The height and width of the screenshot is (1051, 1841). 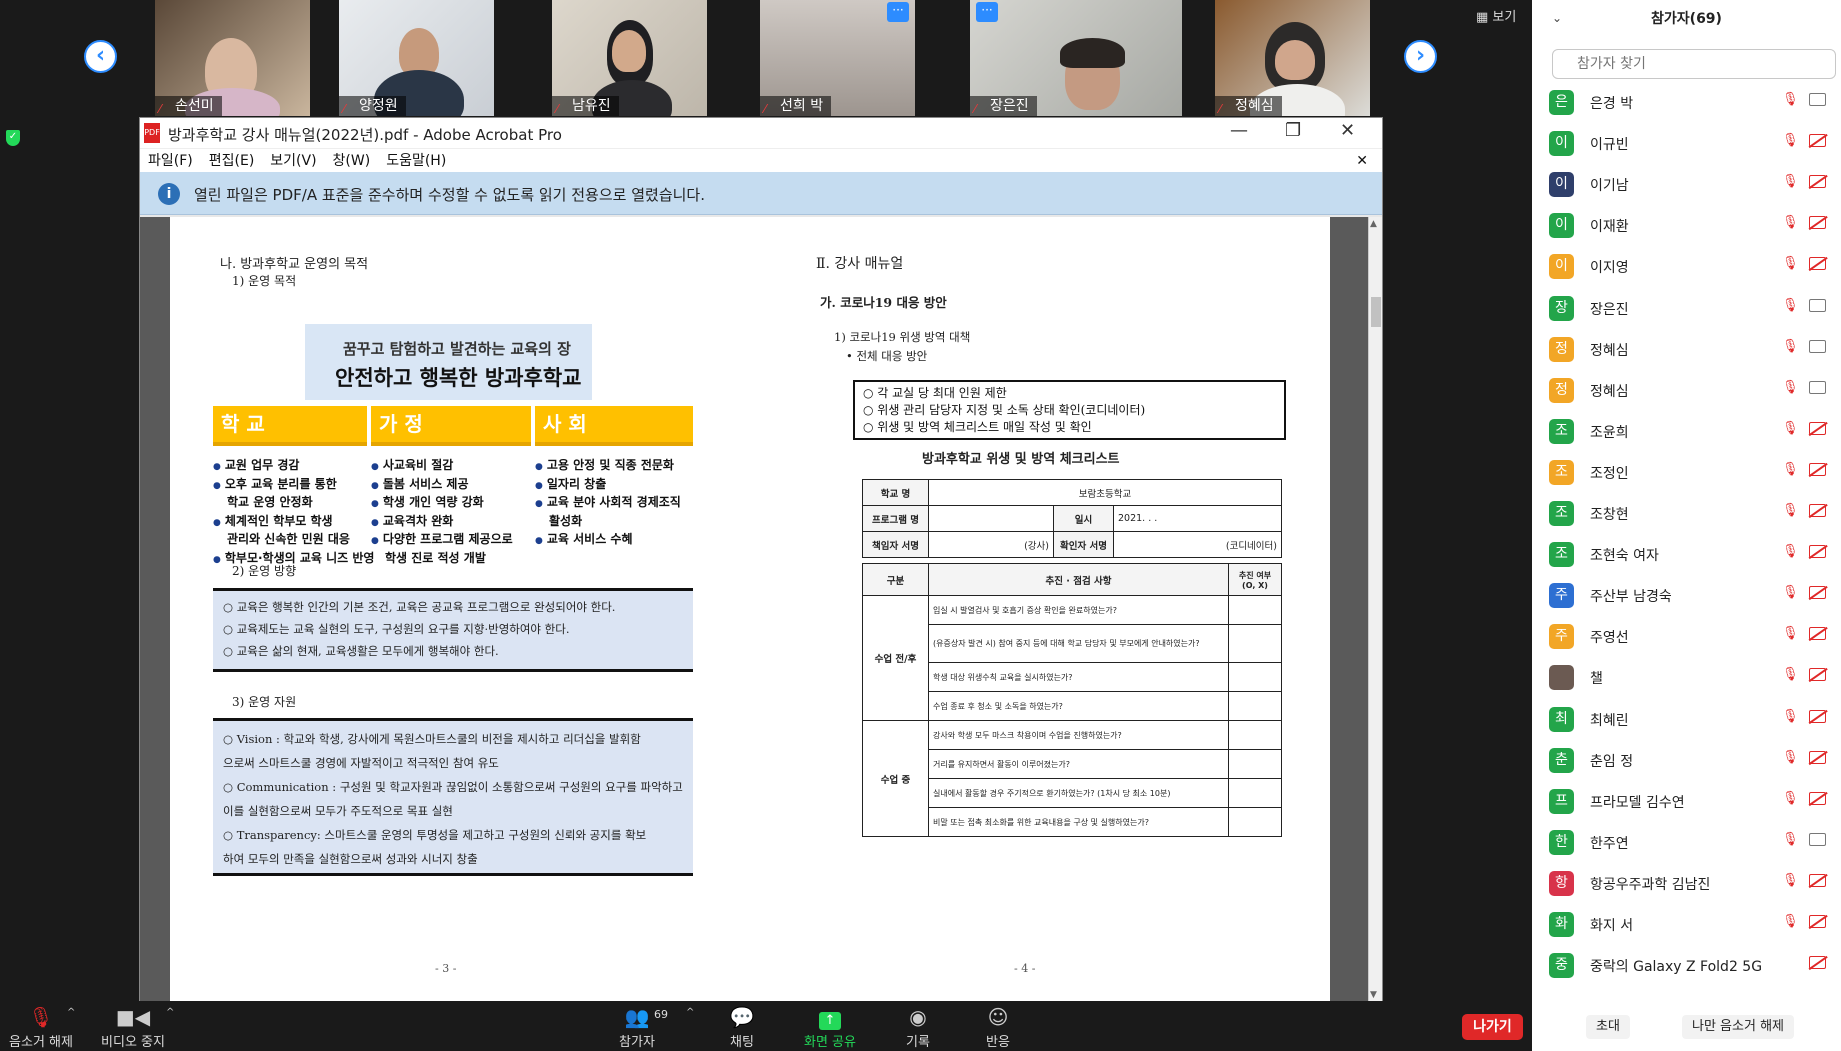 I want to click on video-tile: ⁄ 정혜심, so click(x=1292, y=58).